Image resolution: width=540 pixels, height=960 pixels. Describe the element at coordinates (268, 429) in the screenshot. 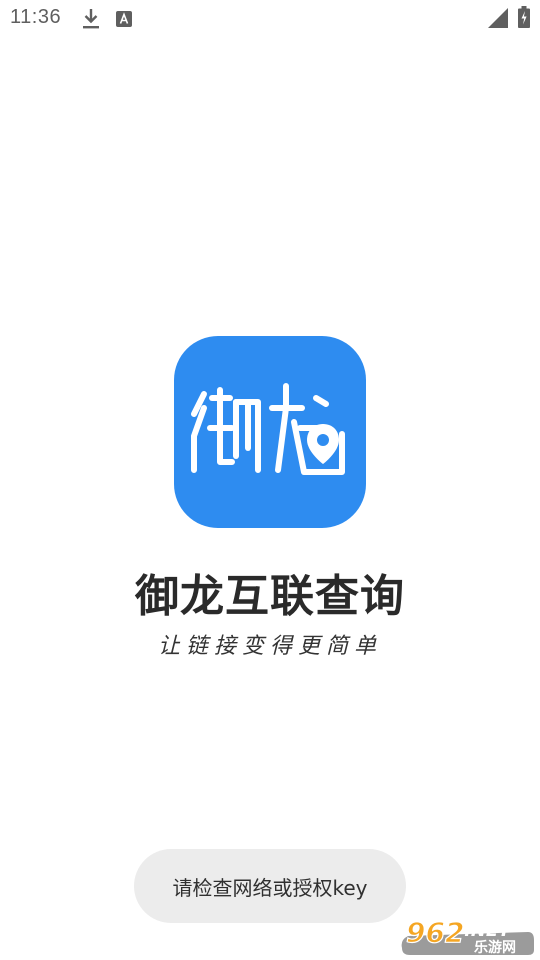

I see `app-logo-glyphs` at that location.